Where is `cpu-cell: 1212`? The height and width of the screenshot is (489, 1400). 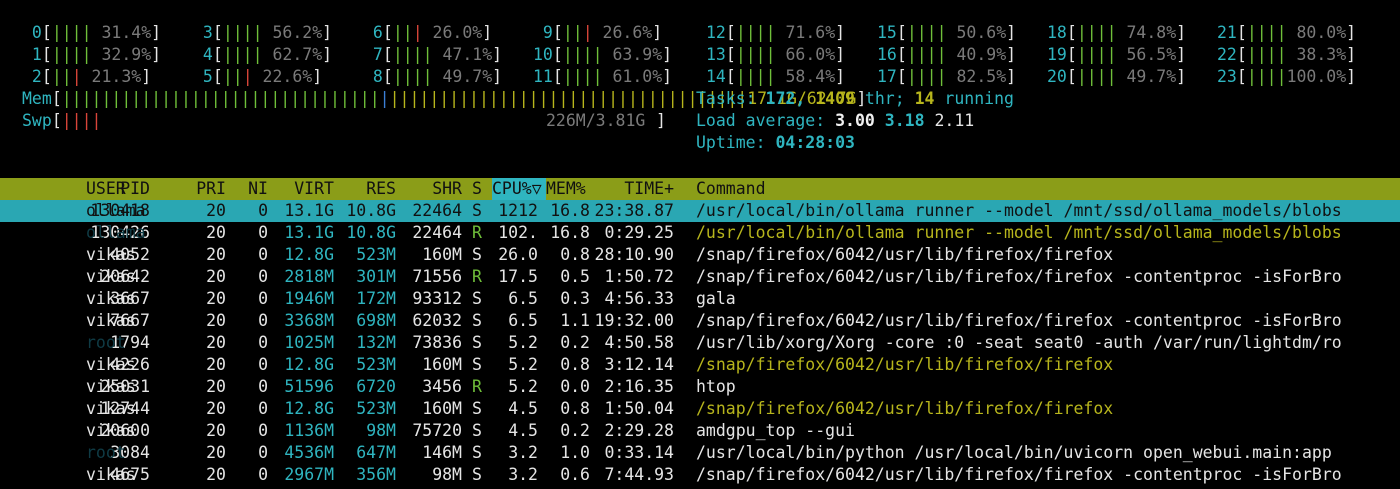
cpu-cell: 1212 is located at coordinates (518, 210).